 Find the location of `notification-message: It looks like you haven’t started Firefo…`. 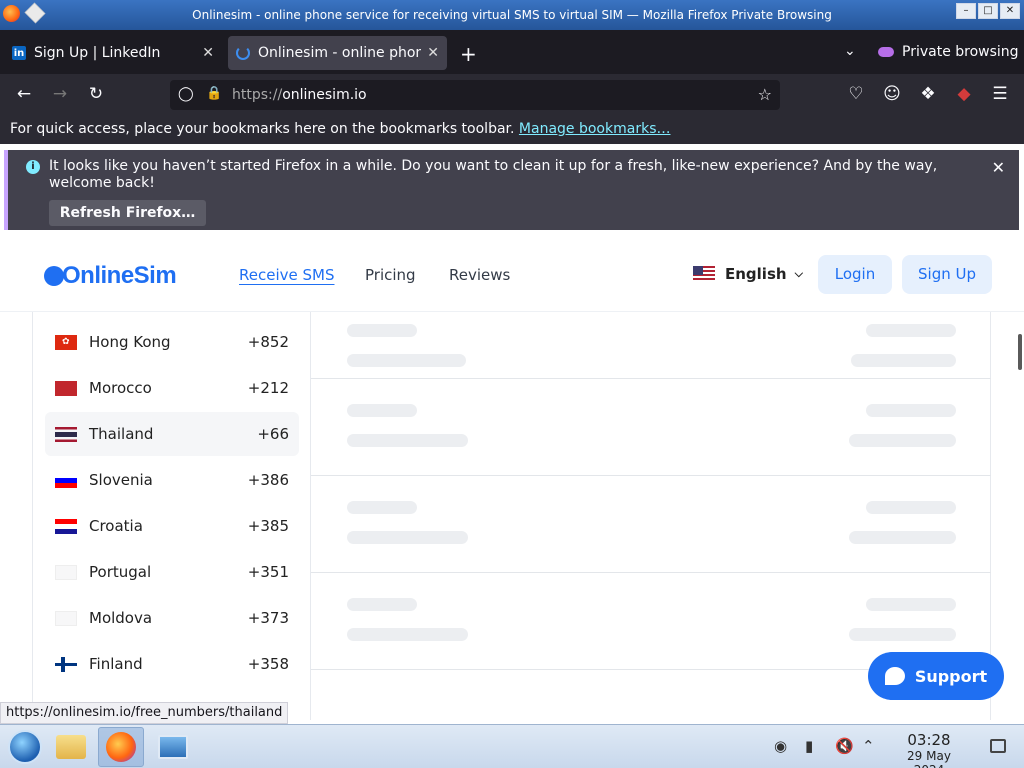

notification-message: It looks like you haven’t started Firefo… is located at coordinates (493, 174).